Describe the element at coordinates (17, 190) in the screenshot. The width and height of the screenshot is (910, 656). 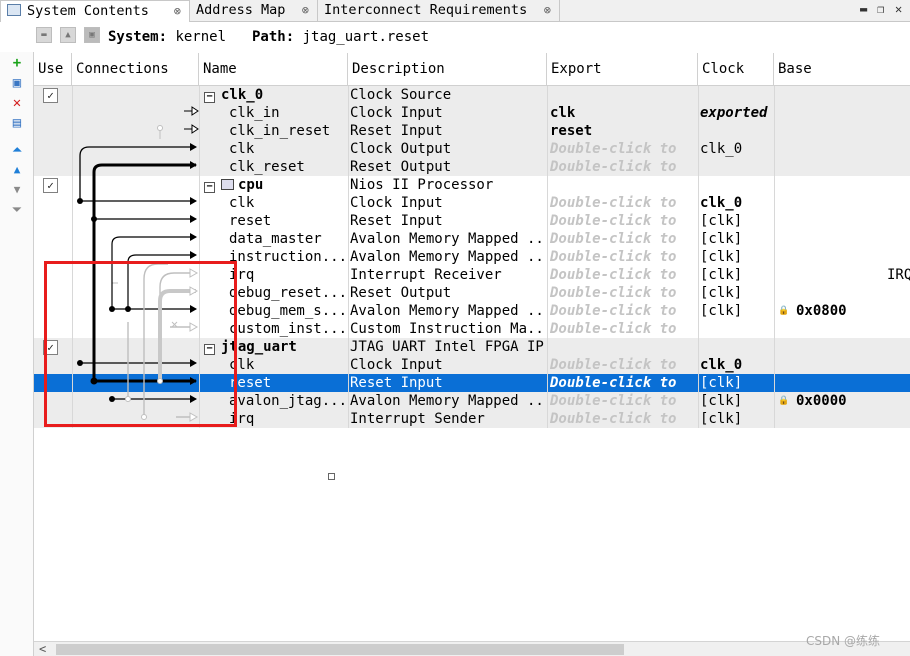
I see `move-down-icon: ▼` at that location.